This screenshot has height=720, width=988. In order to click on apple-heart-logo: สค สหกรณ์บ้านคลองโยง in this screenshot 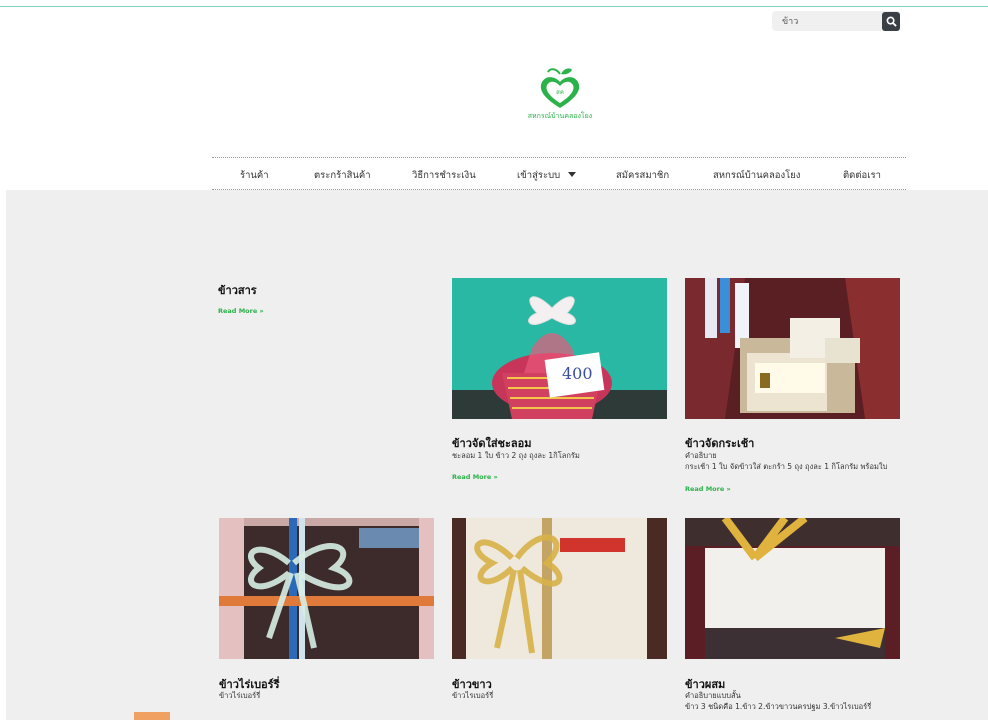, I will do `click(560, 94)`.